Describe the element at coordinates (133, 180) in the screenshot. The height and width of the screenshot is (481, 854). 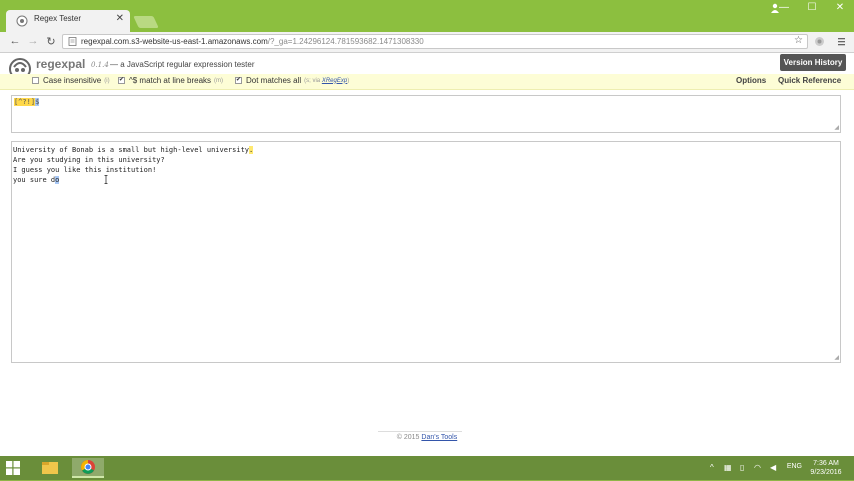
I see `test-line: you sure do` at that location.